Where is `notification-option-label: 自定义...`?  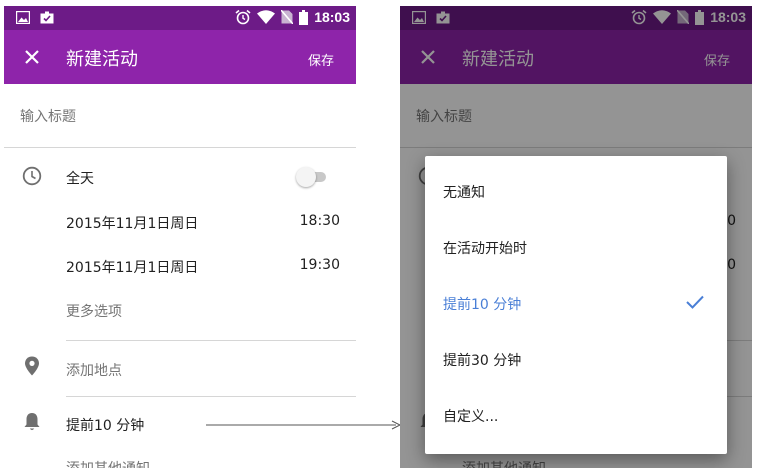
notification-option-label: 自定义... is located at coordinates (471, 417).